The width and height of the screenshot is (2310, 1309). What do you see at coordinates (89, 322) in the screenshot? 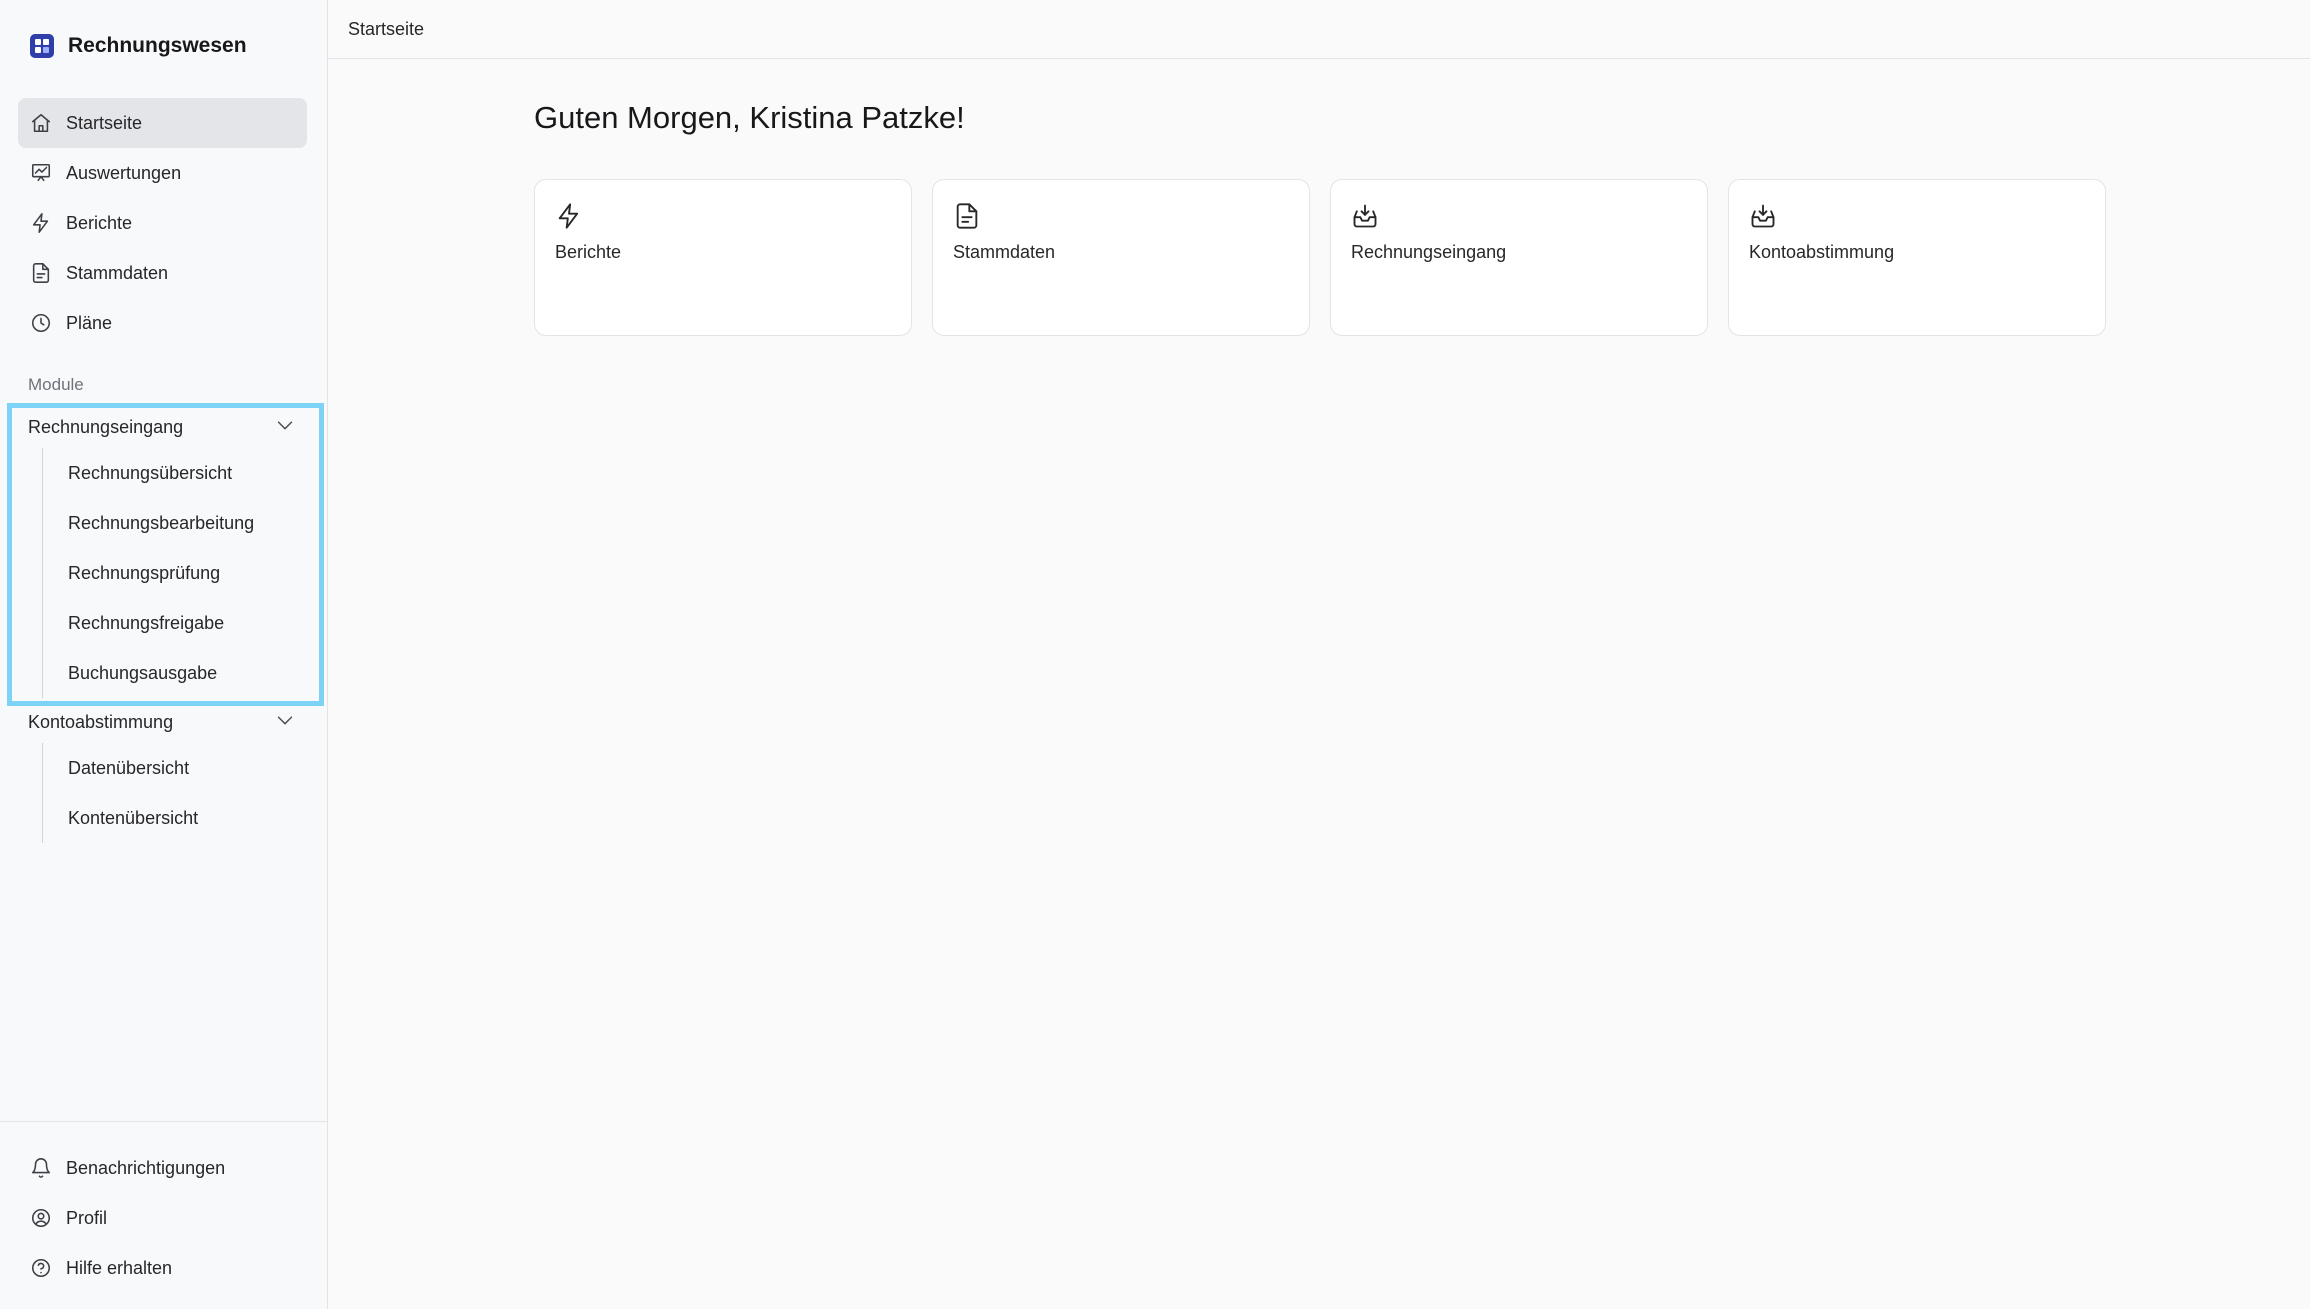
I see `sidebar-item-label: Pläne` at bounding box center [89, 322].